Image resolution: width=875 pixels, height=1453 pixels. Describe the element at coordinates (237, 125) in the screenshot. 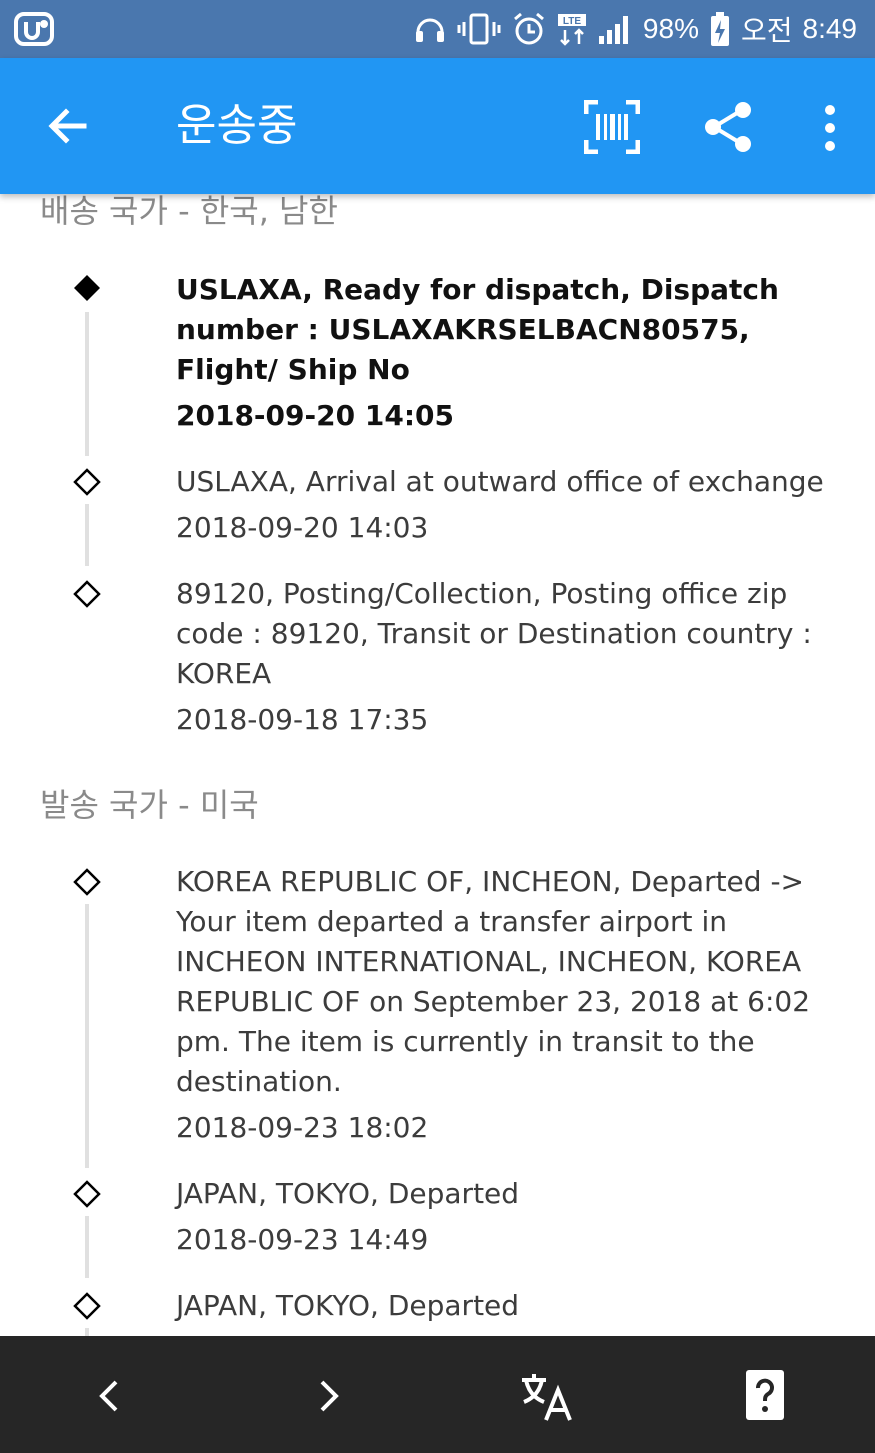

I see `page-title: 운송중` at that location.